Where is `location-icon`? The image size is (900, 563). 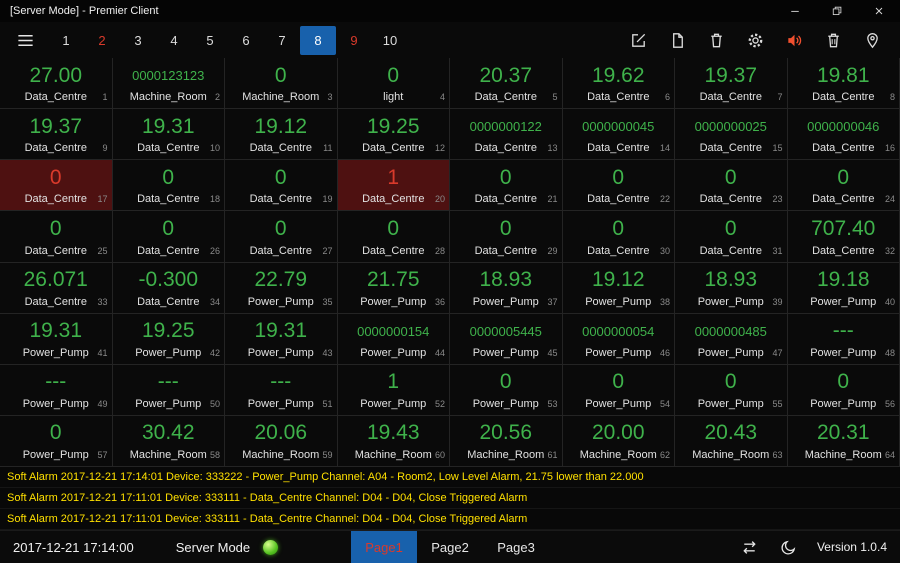
location-icon is located at coordinates (872, 40).